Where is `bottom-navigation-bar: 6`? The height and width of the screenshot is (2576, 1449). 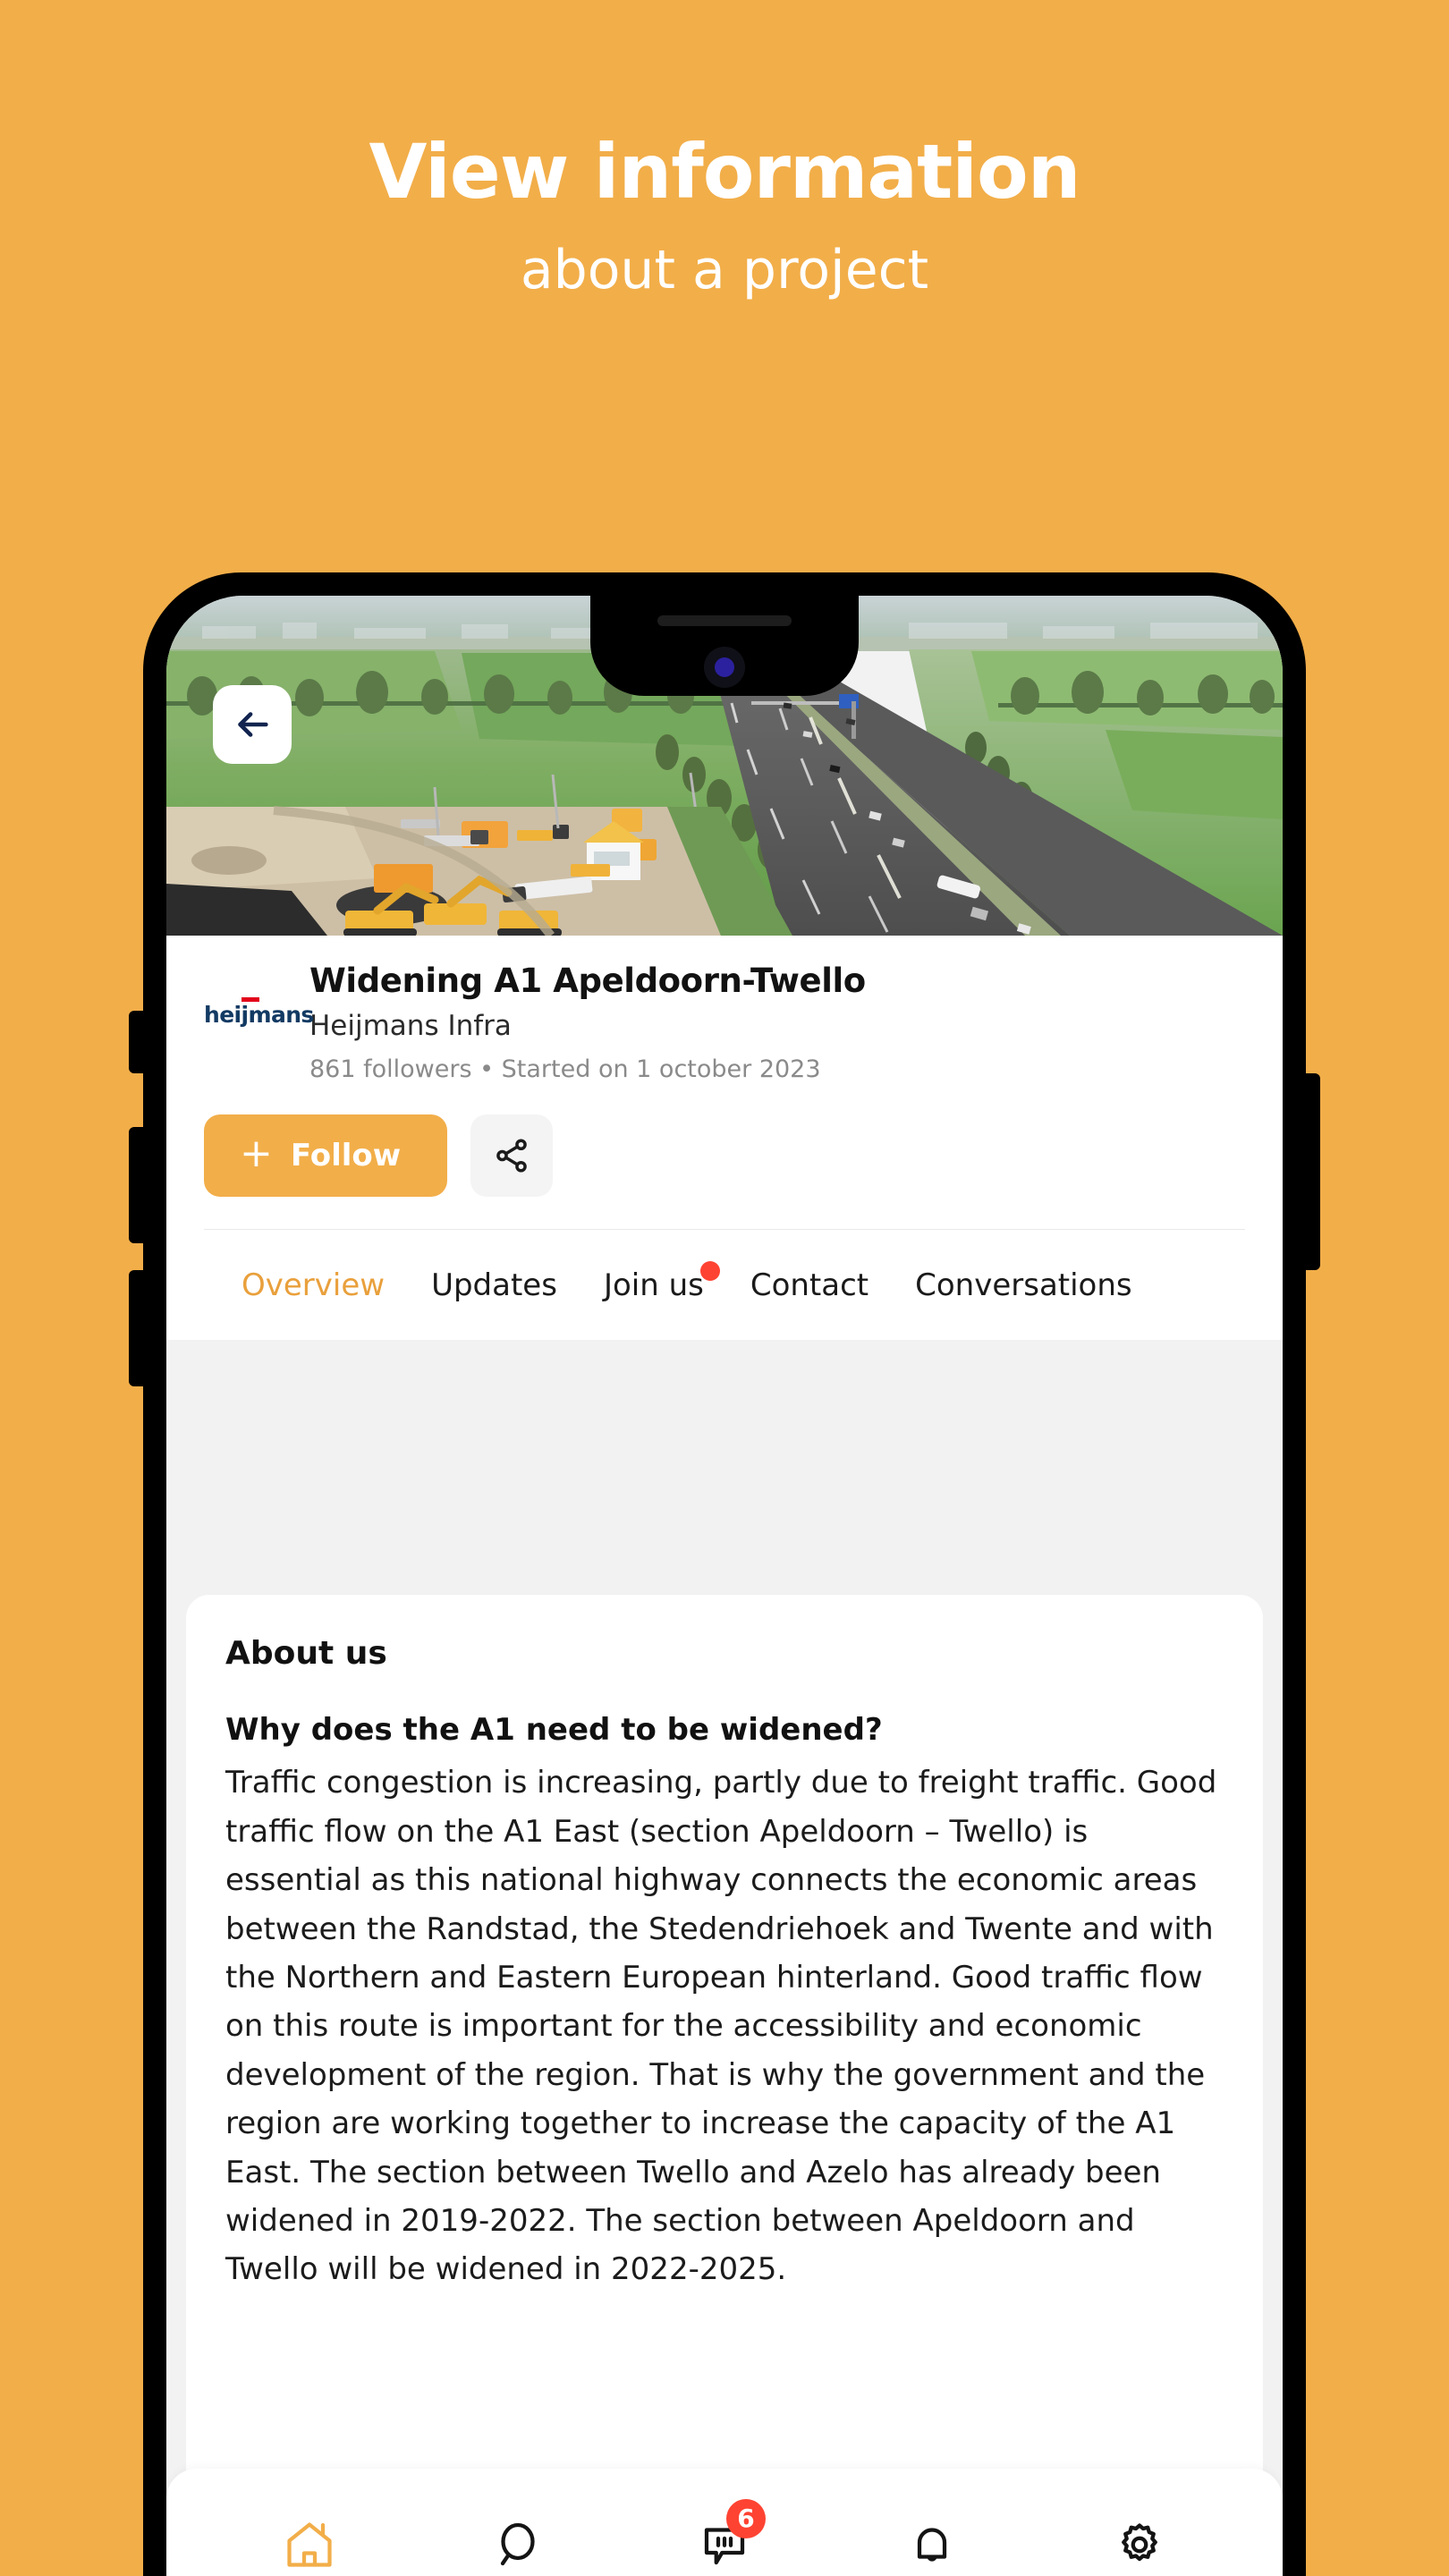 bottom-navigation-bar: 6 is located at coordinates (724, 2522).